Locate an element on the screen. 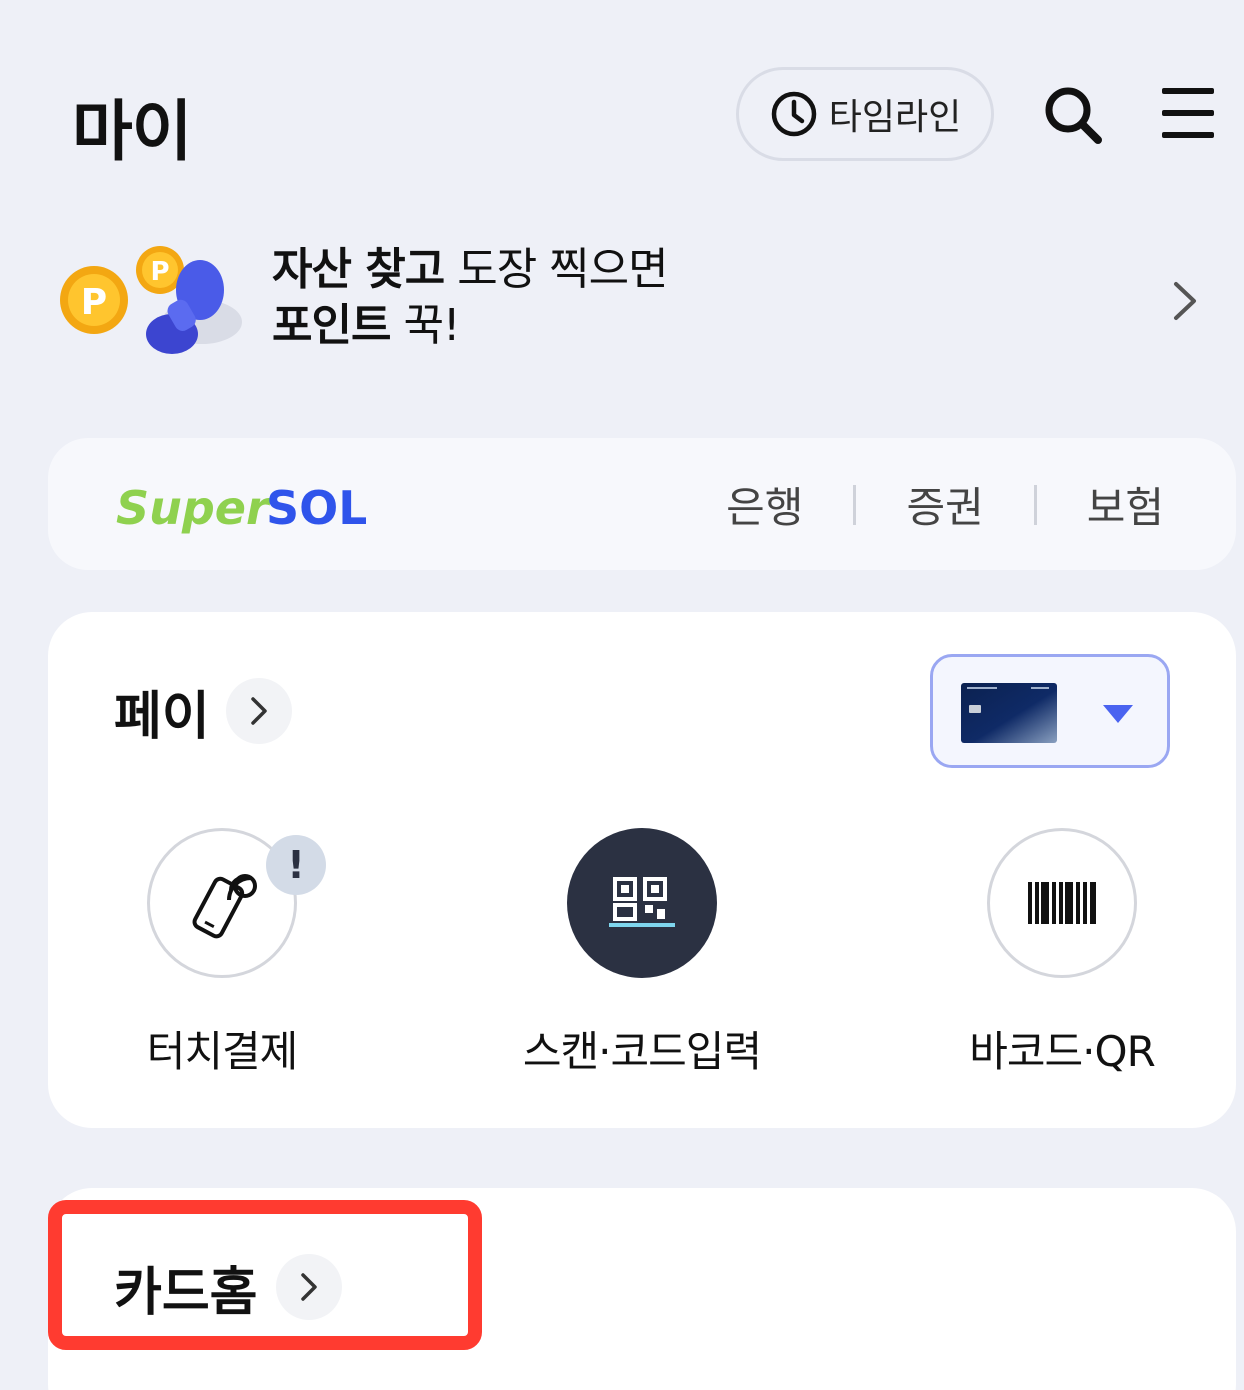 Image resolution: width=1244 pixels, height=1390 pixels. pay-action-scan: 스캔·코드입력 is located at coordinates (642, 953).